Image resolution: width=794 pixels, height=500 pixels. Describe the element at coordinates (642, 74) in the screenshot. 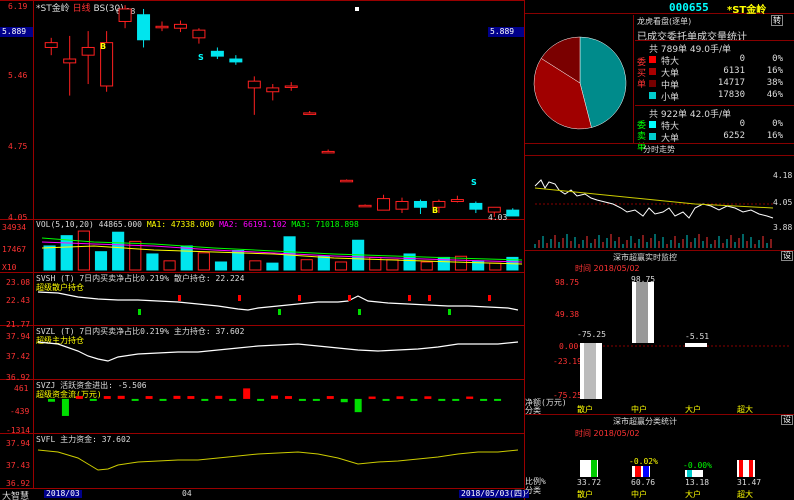

I see `buy-side-label: 委买单` at that location.